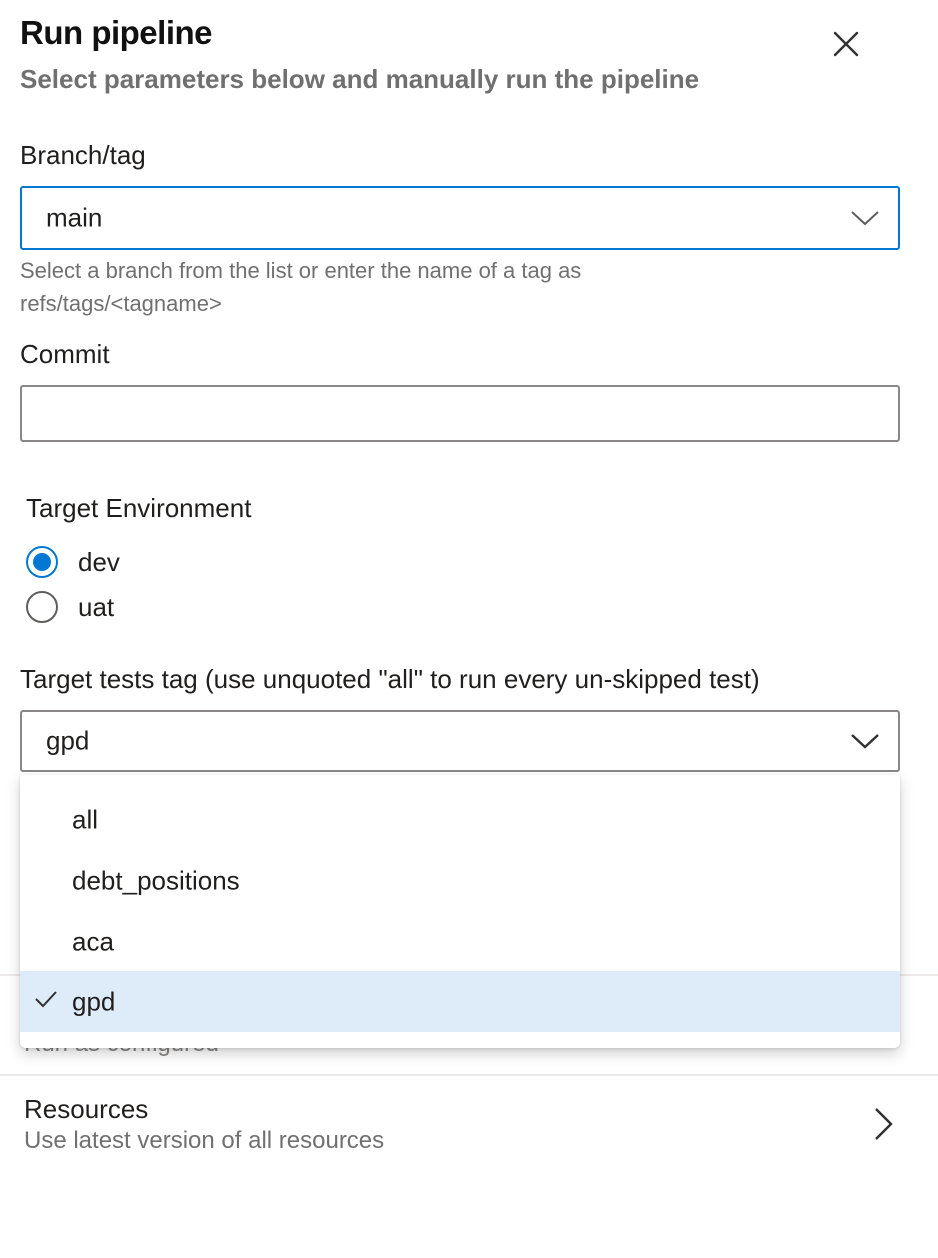  Describe the element at coordinates (96, 606) in the screenshot. I see `radio-uat-label: uat` at that location.